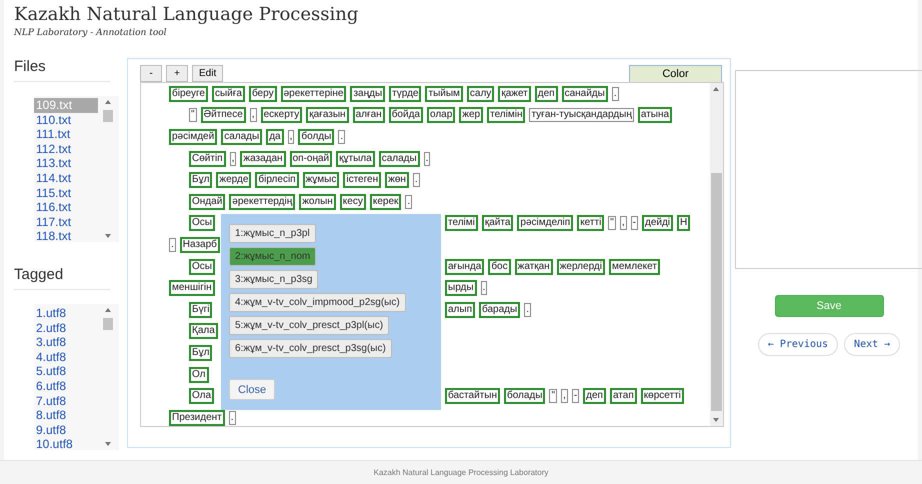 The width and height of the screenshot is (922, 484). Describe the element at coordinates (151, 73) in the screenshot. I see `toolbar-button: -` at that location.